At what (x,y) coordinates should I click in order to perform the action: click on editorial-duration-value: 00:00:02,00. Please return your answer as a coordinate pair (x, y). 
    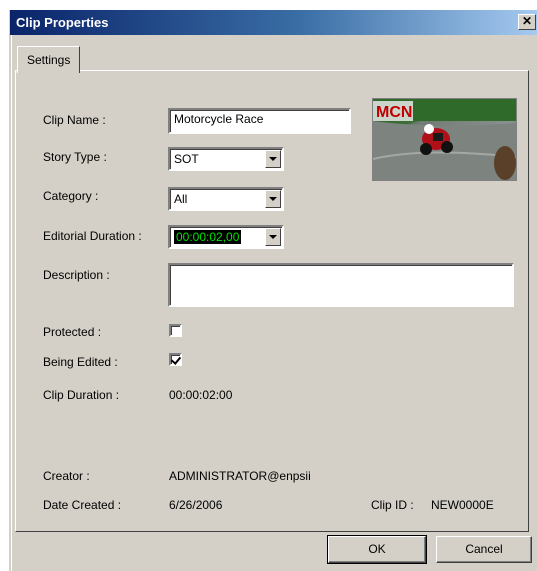
    Looking at the image, I should click on (207, 237).